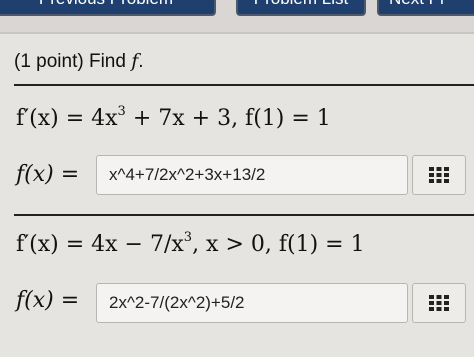  I want to click on problem-2-equation: f′(x) = 4x − 7/x3, x > 0, f(1) = 1, so click(190, 243).